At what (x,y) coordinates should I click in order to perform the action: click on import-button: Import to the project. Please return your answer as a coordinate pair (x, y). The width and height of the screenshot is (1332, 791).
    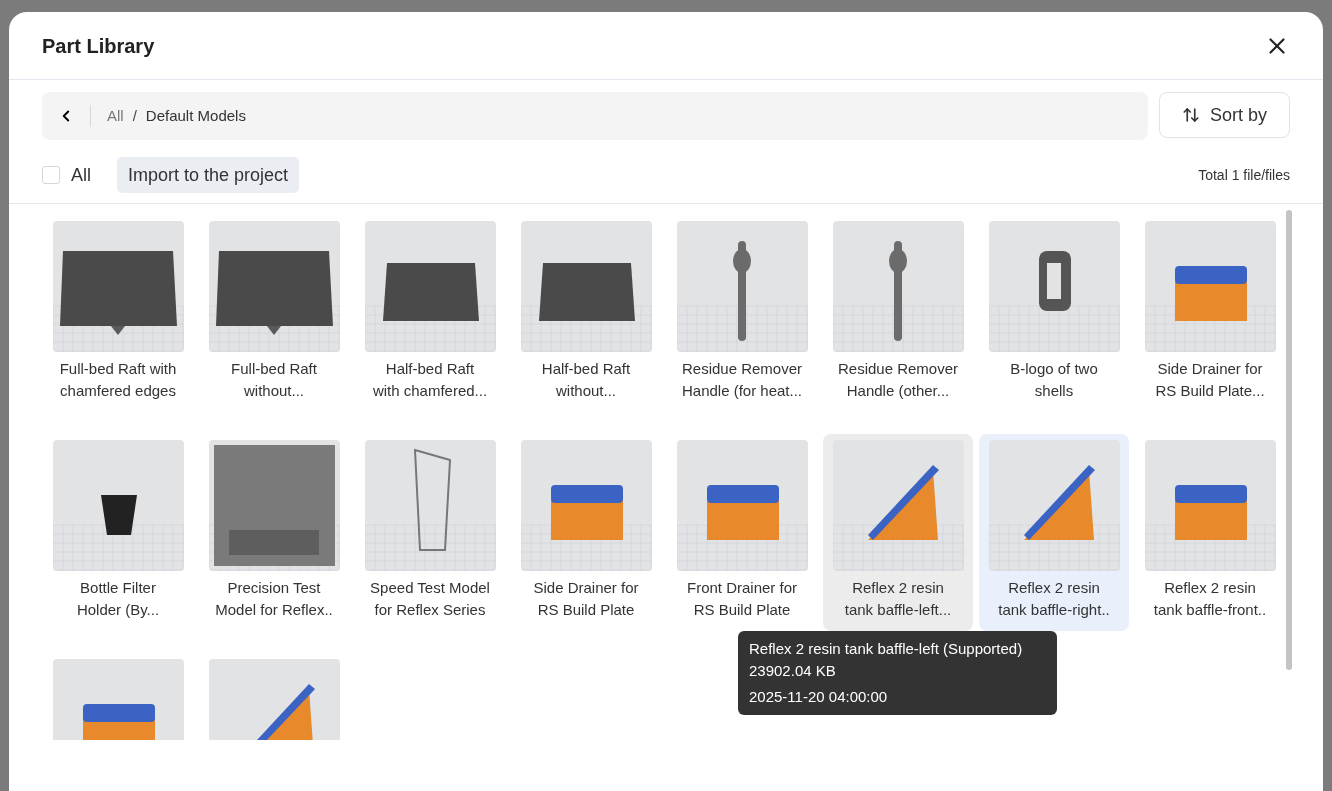
    Looking at the image, I should click on (208, 175).